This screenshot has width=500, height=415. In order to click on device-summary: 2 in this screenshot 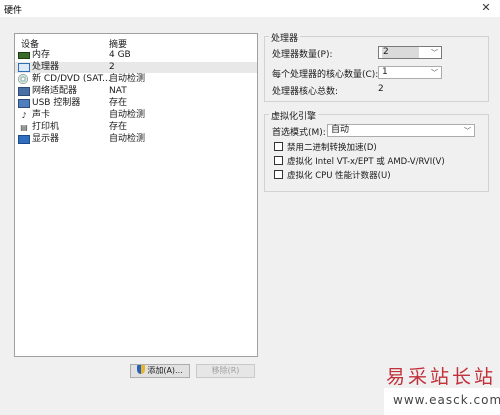, I will do `click(112, 67)`.